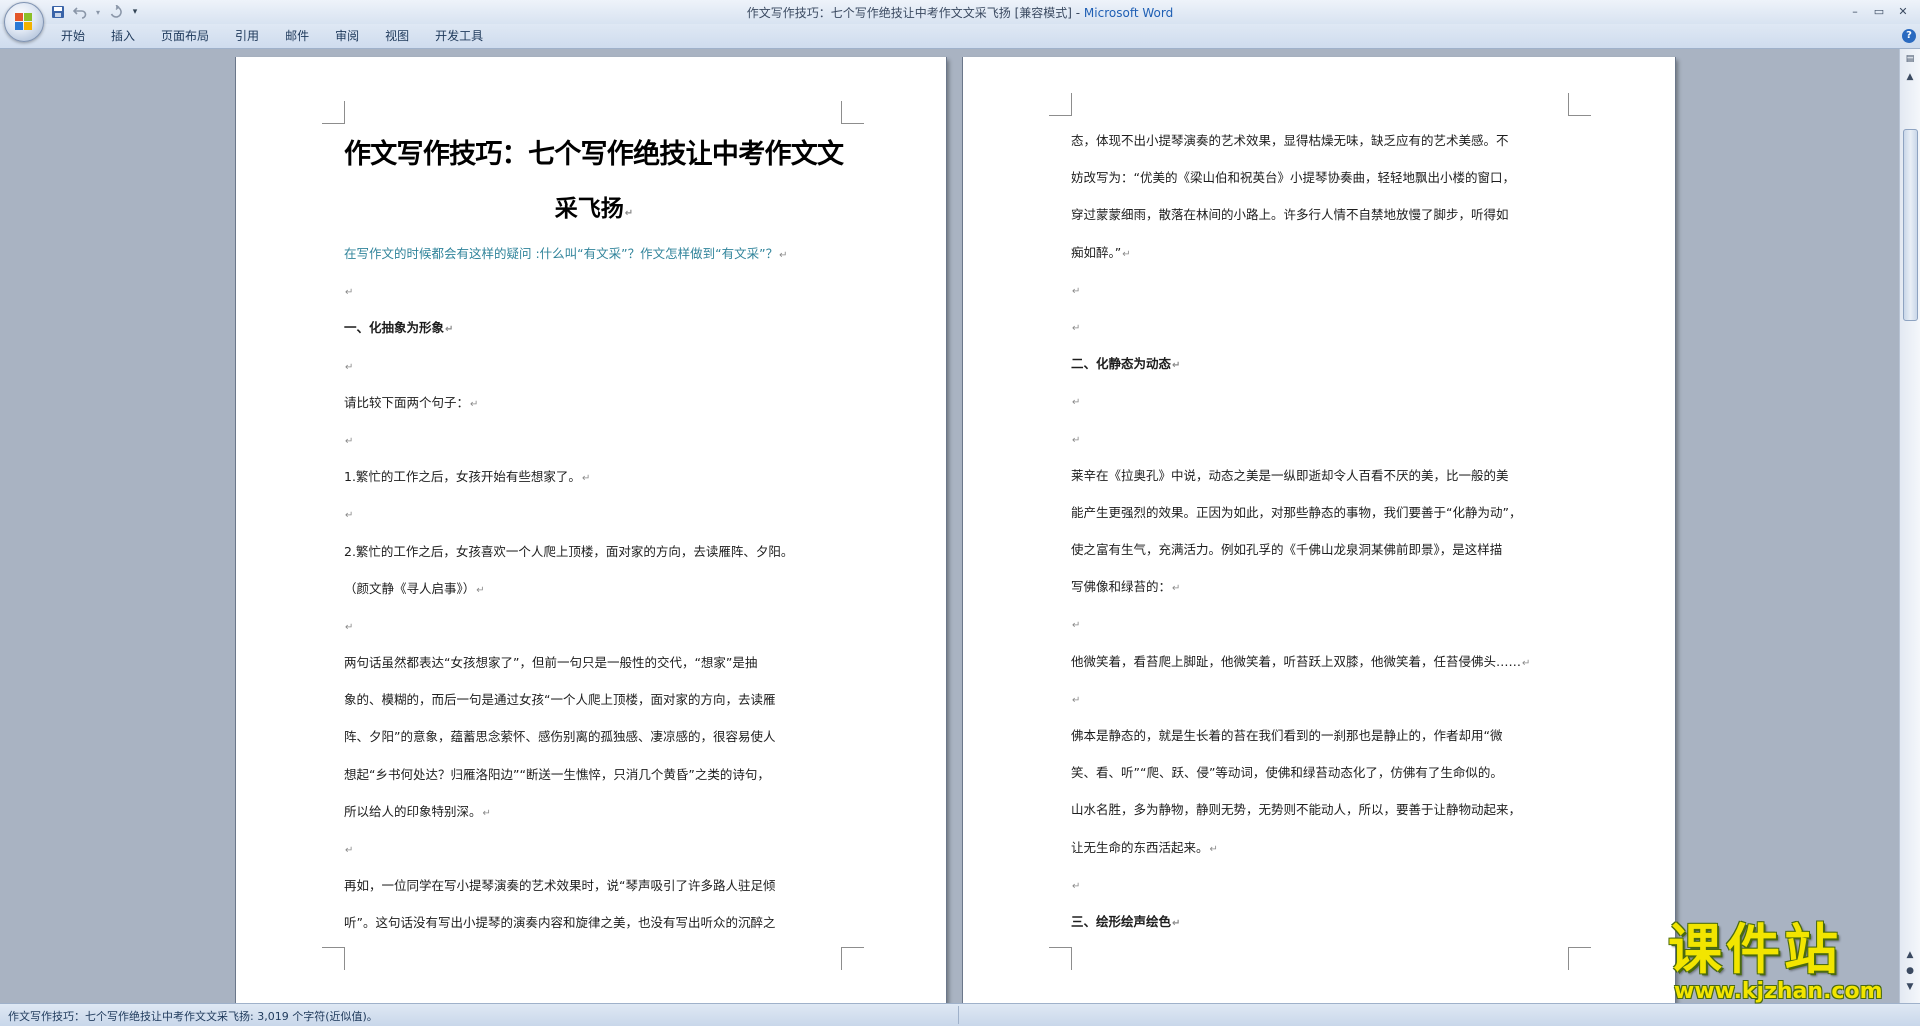 This screenshot has height=1026, width=1920. I want to click on line-text: 二、化静态为动态, so click(1121, 364).